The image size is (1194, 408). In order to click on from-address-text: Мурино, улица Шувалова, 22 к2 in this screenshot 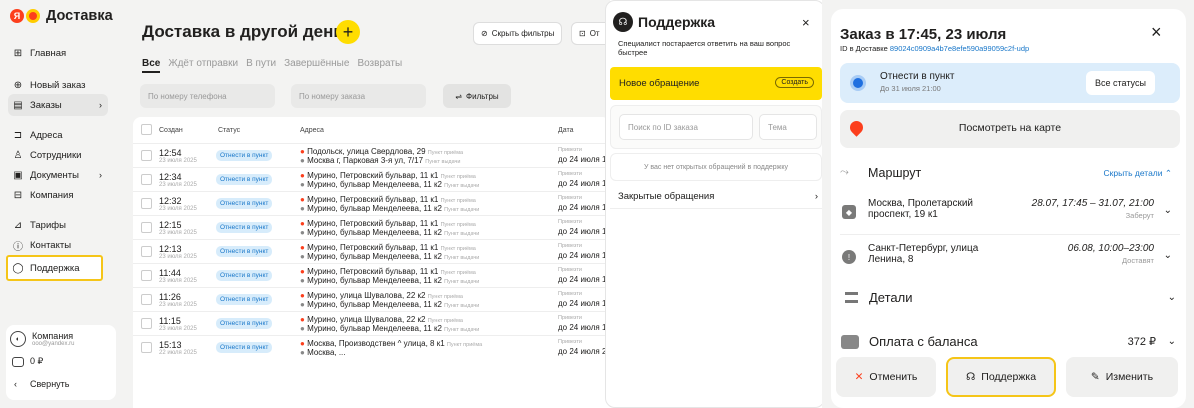, I will do `click(366, 319)`.